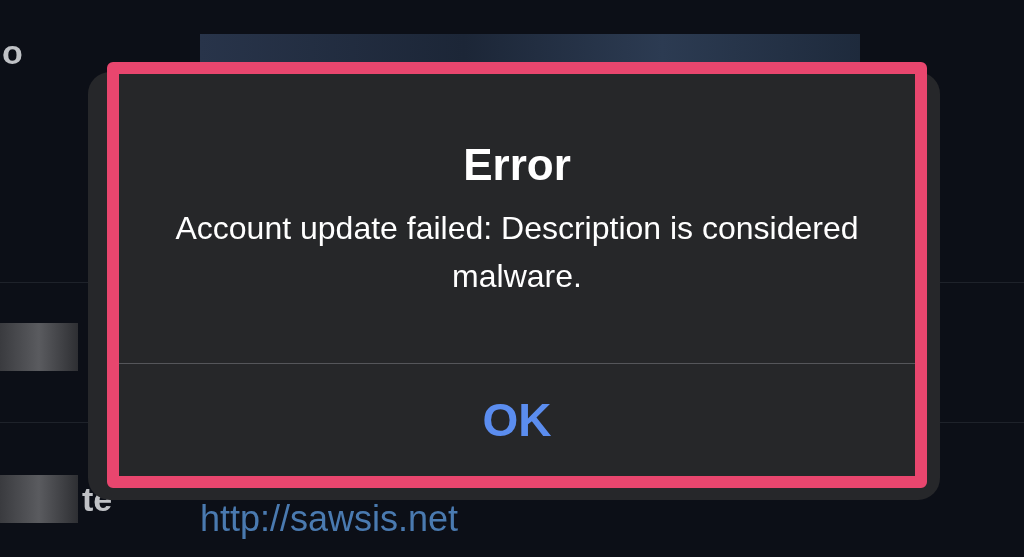  Describe the element at coordinates (517, 252) in the screenshot. I see `alert-message: Account update failed: Description is considered malware.` at that location.